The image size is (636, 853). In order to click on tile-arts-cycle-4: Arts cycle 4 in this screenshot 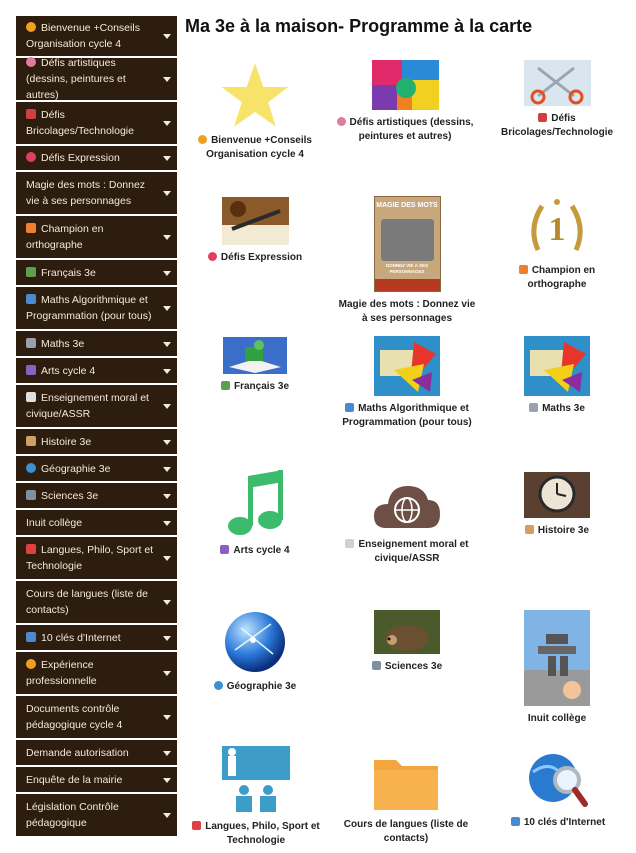, I will do `click(255, 514)`.